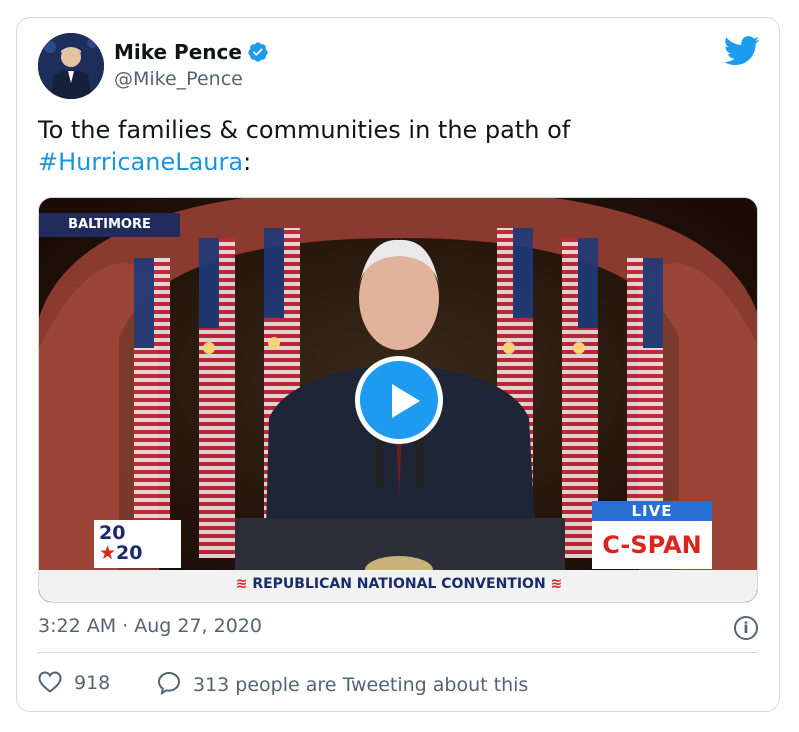 The image size is (799, 732). I want to click on tweet-text-colon: :, so click(247, 162).